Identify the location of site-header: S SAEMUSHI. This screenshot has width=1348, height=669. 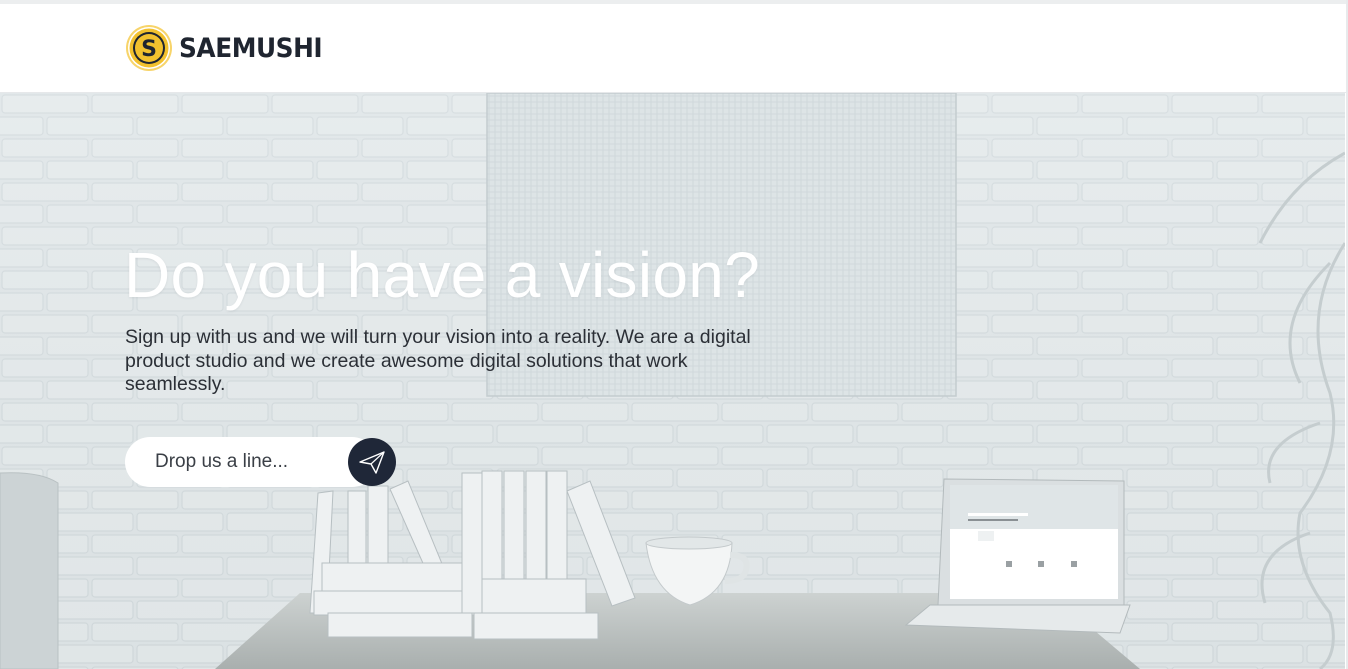
(673, 48).